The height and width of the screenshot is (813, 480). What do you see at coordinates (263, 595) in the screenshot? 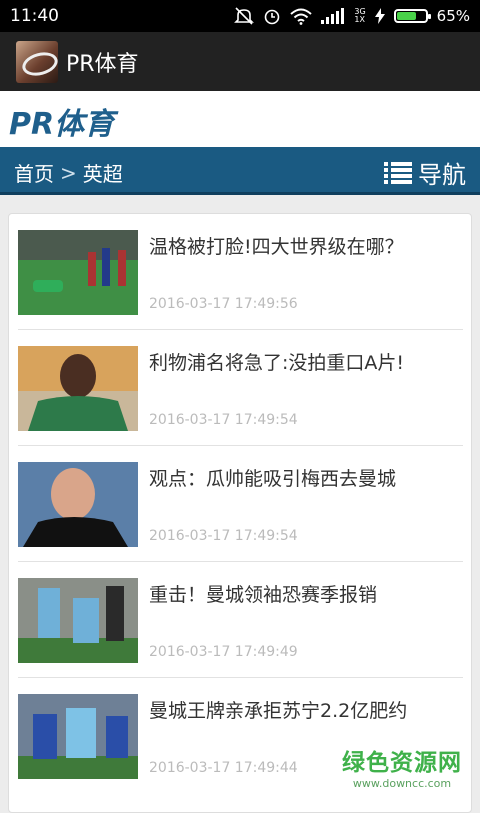
I see `article-title: 重击！曼城领袖恐赛季报销` at bounding box center [263, 595].